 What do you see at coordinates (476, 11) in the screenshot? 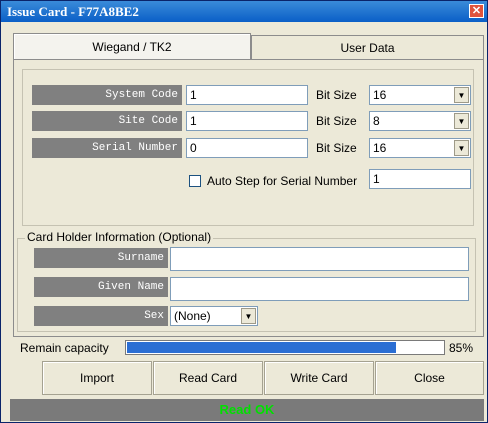
I see `close-window-button: ✕` at bounding box center [476, 11].